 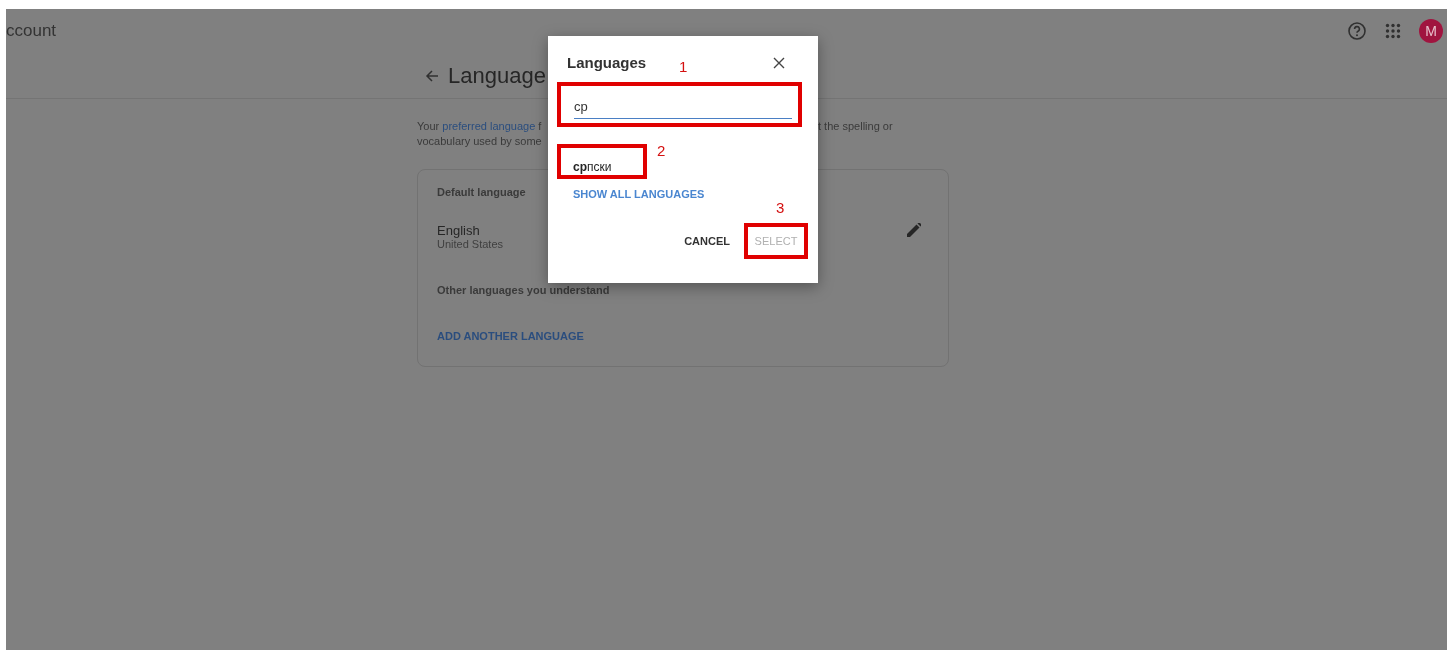 I want to click on language-option: српски, so click(x=592, y=167).